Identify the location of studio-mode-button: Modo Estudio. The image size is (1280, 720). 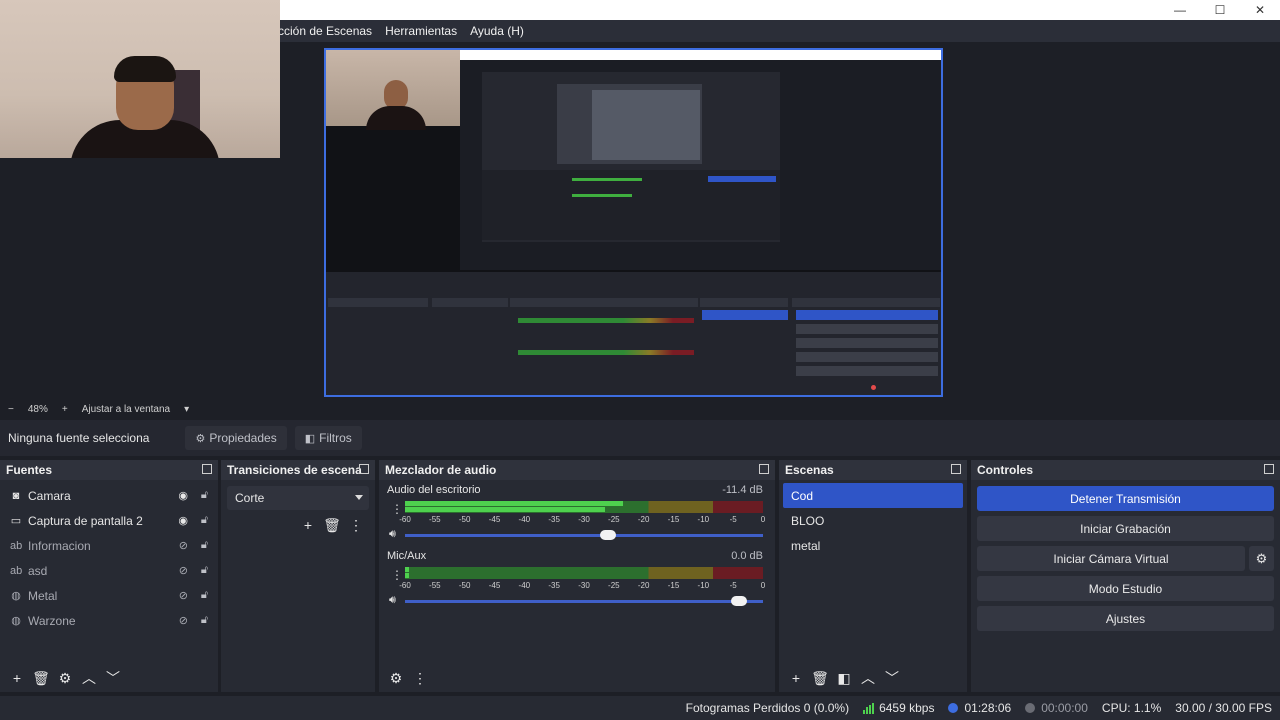
(1125, 588).